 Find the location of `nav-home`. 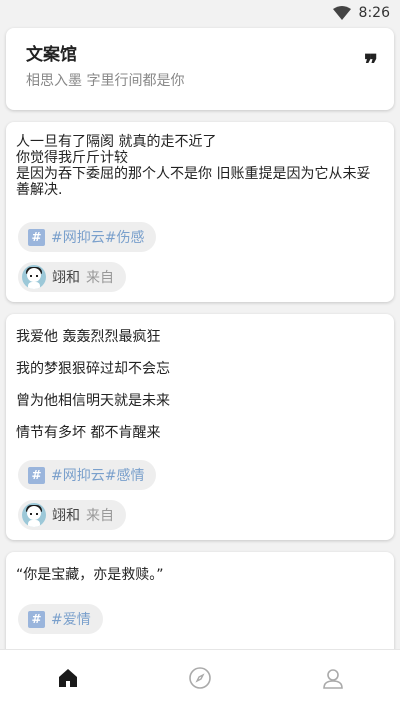

nav-home is located at coordinates (68, 680).